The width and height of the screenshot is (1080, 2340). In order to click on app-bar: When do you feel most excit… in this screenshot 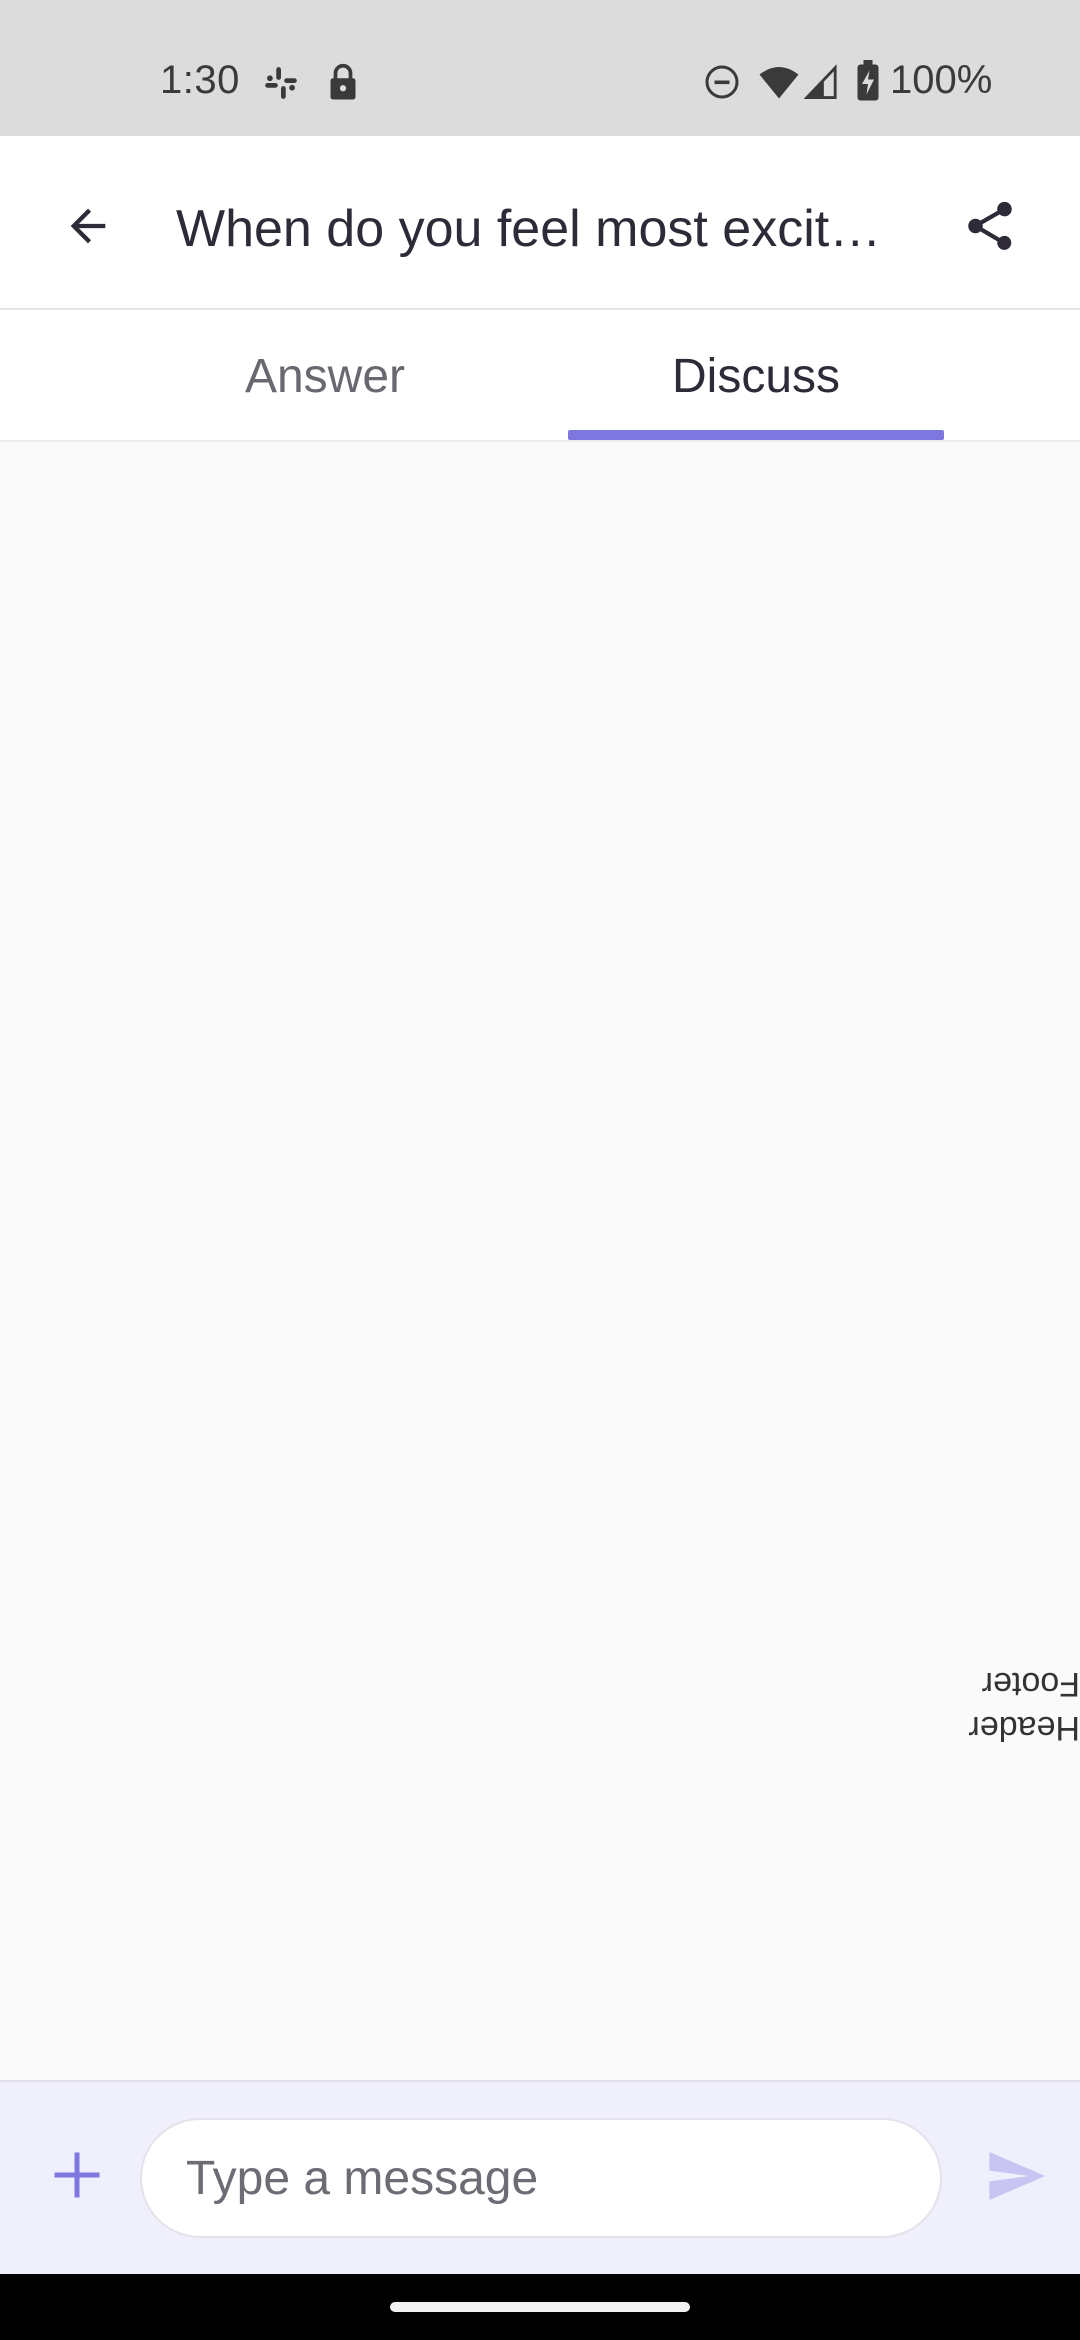, I will do `click(540, 223)`.